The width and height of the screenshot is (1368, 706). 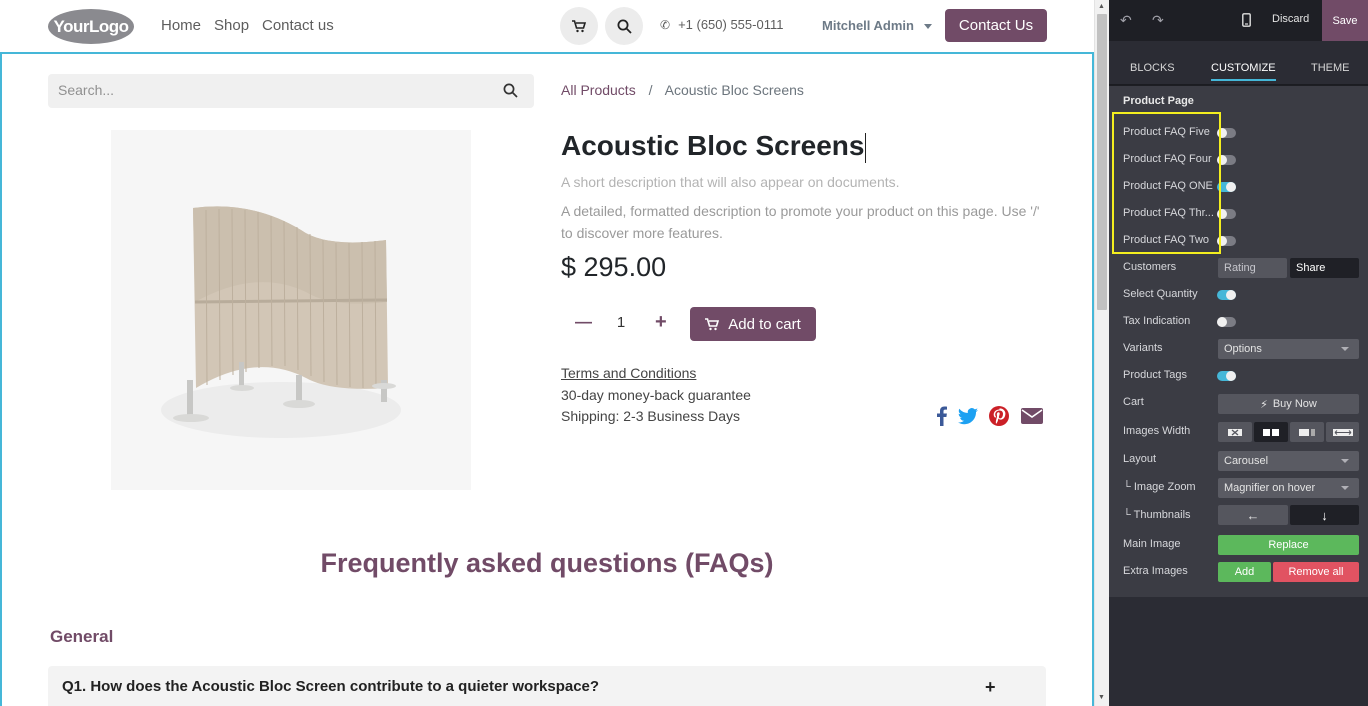 What do you see at coordinates (1158, 101) in the screenshot?
I see `section-title: Product Page` at bounding box center [1158, 101].